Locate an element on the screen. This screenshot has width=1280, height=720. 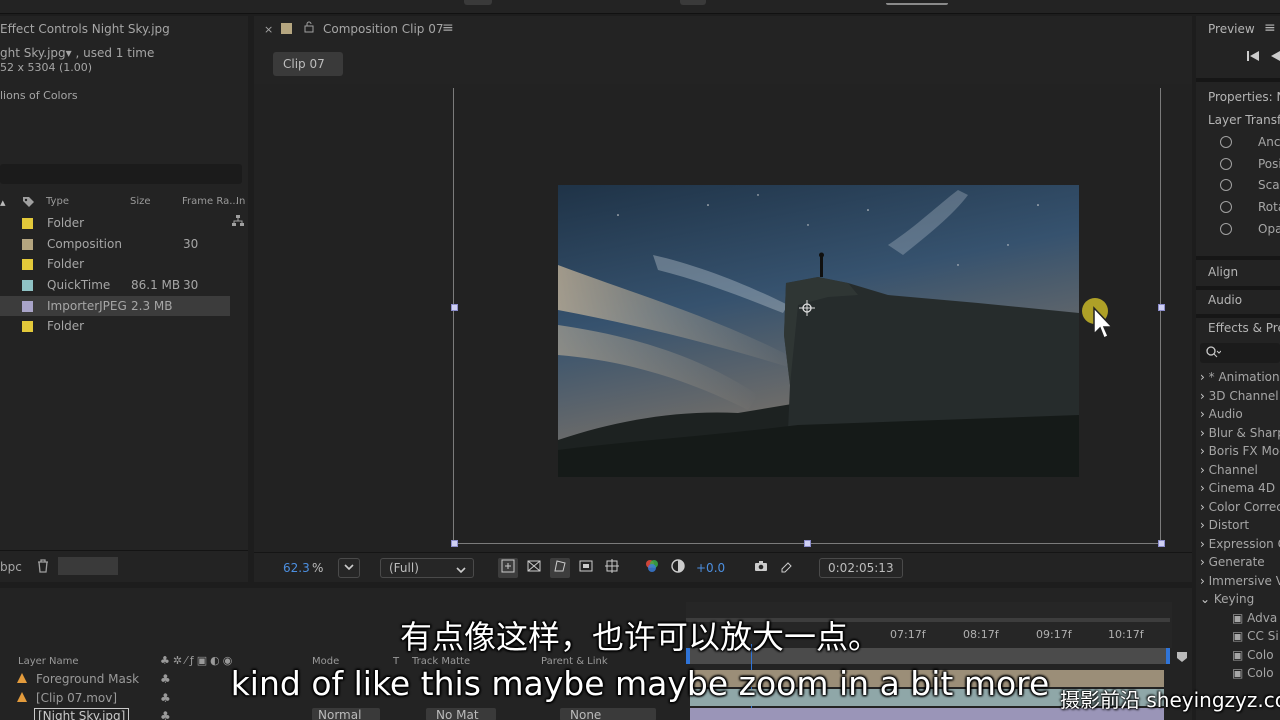
effects-category-7: › Color Correc is located at coordinates (1240, 507).